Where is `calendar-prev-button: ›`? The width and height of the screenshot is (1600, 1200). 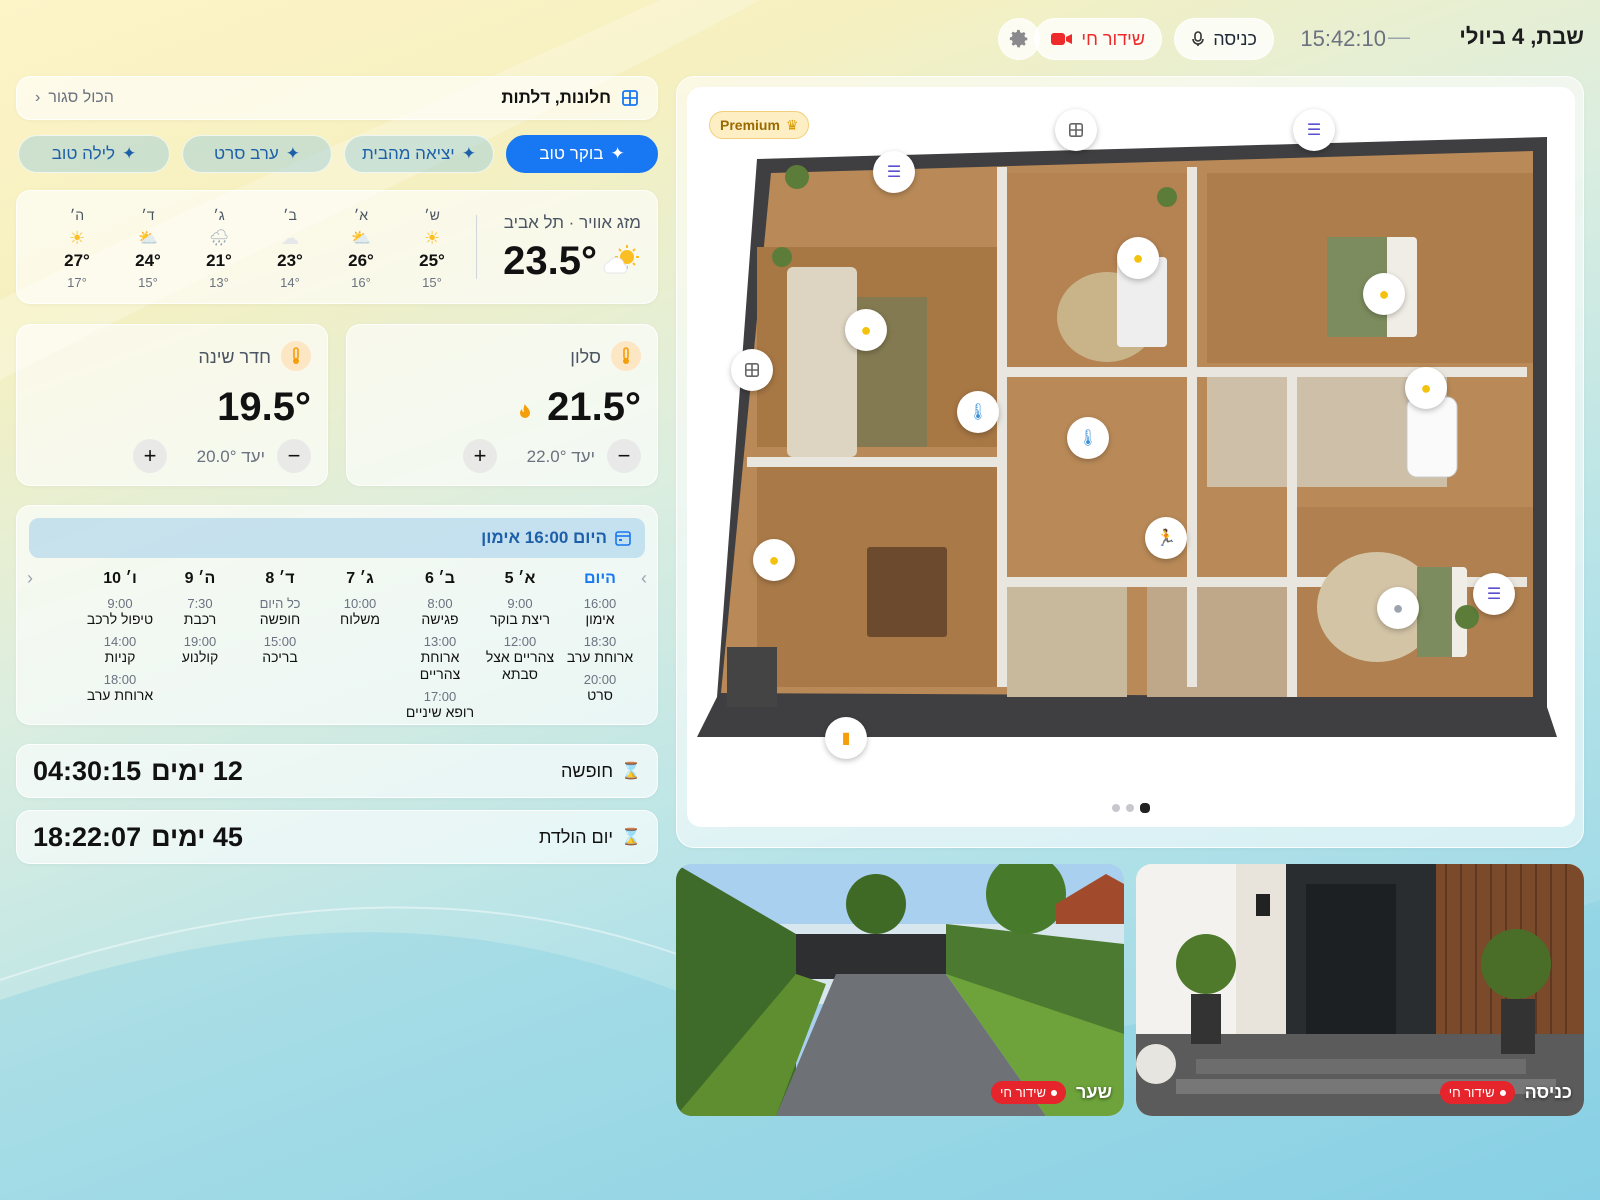
calendar-prev-button: › is located at coordinates (644, 578).